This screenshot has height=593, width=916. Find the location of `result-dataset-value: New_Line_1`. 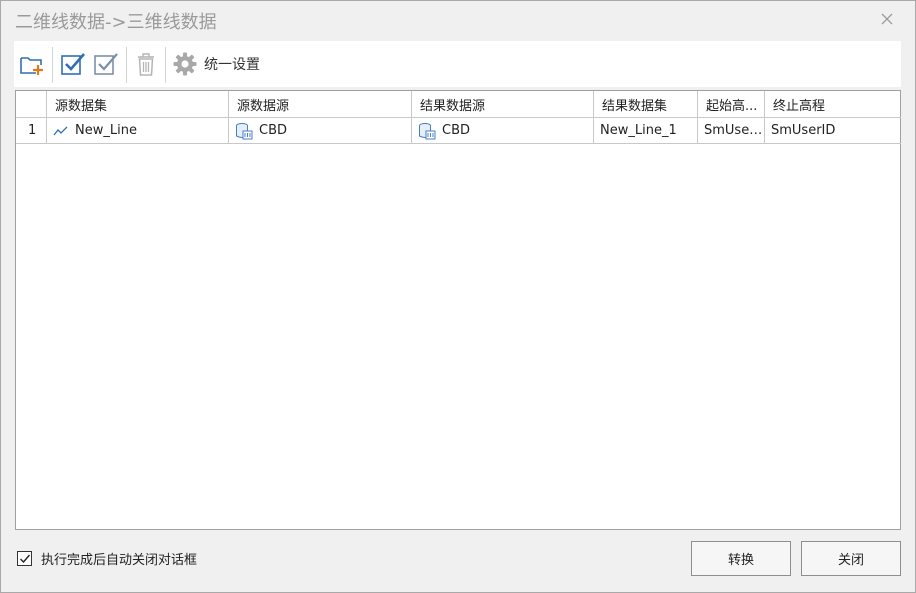

result-dataset-value: New_Line_1 is located at coordinates (638, 130).